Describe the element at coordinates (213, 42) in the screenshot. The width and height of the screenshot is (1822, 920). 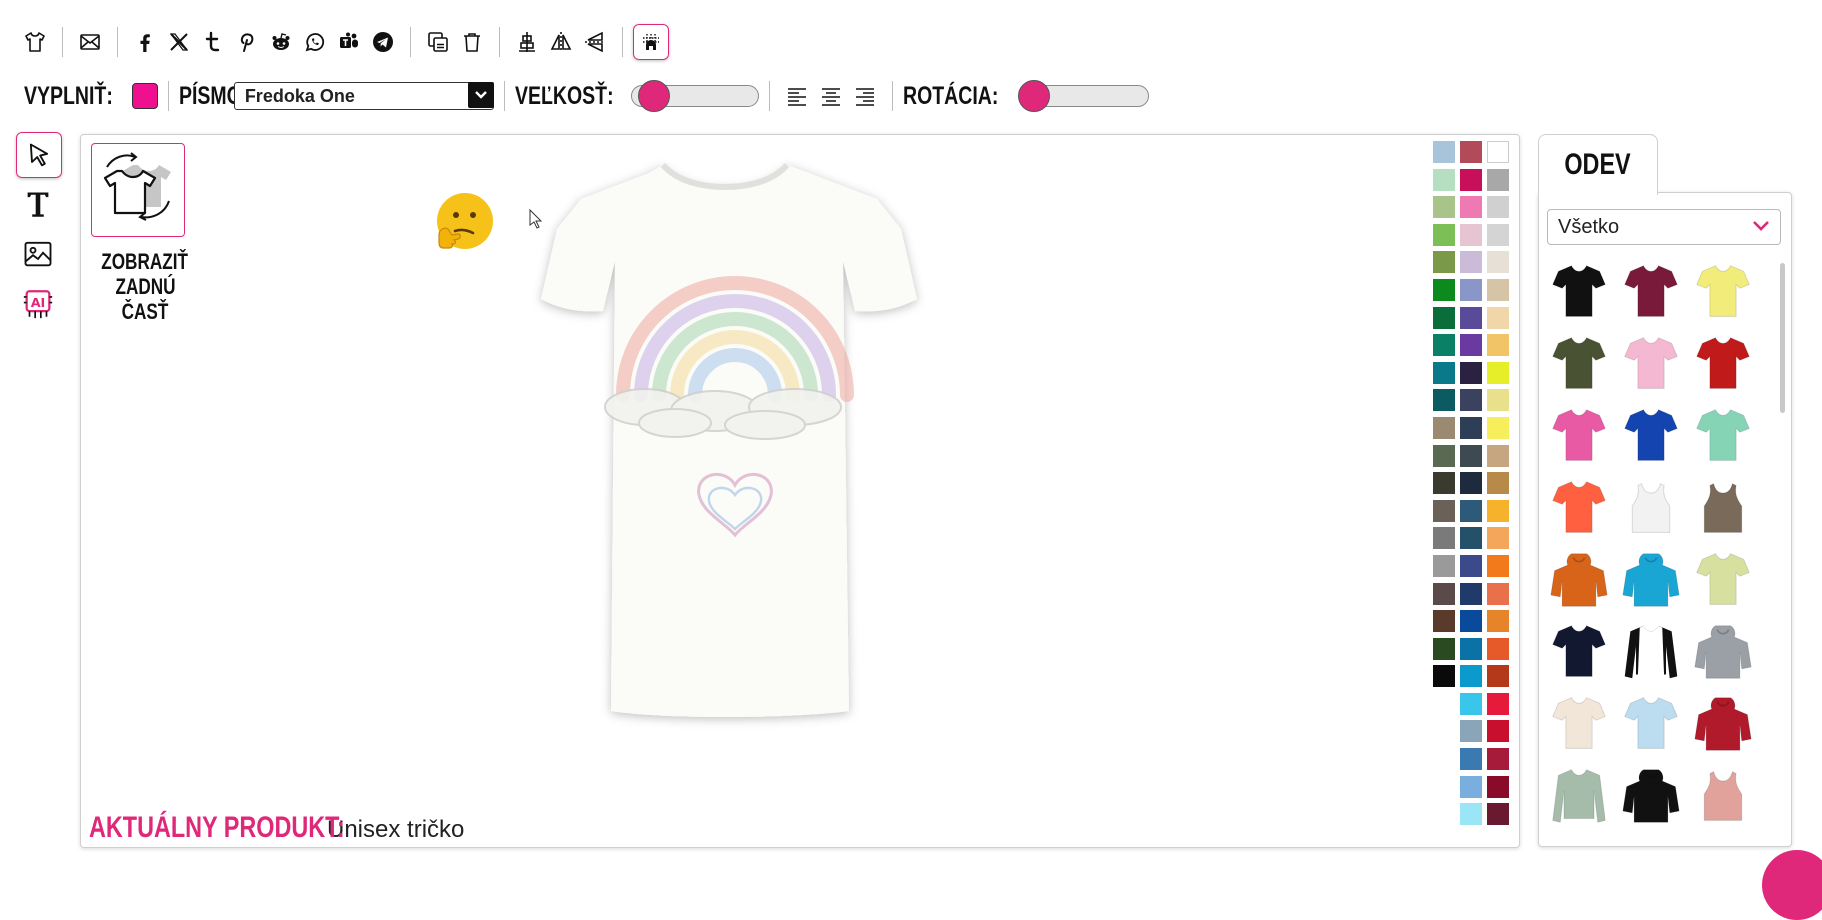
I see `tumblr-icon` at that location.